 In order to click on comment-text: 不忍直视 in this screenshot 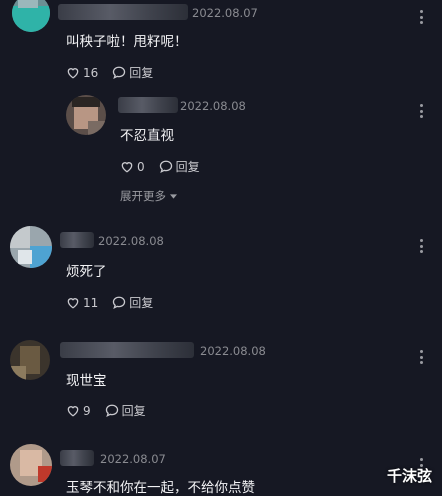, I will do `click(147, 136)`.